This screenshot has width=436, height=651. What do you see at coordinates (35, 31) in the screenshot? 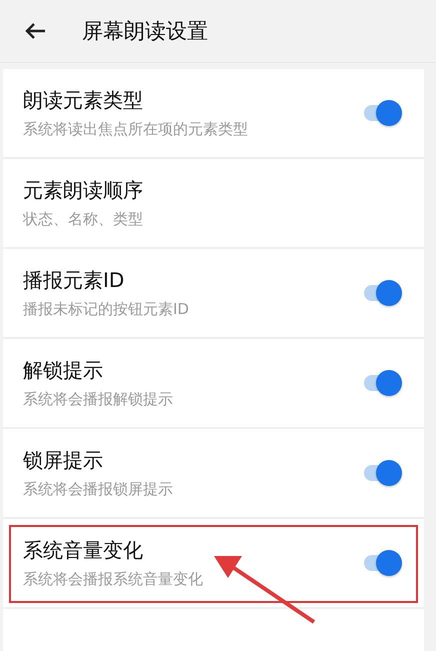
I see `back-icon` at bounding box center [35, 31].